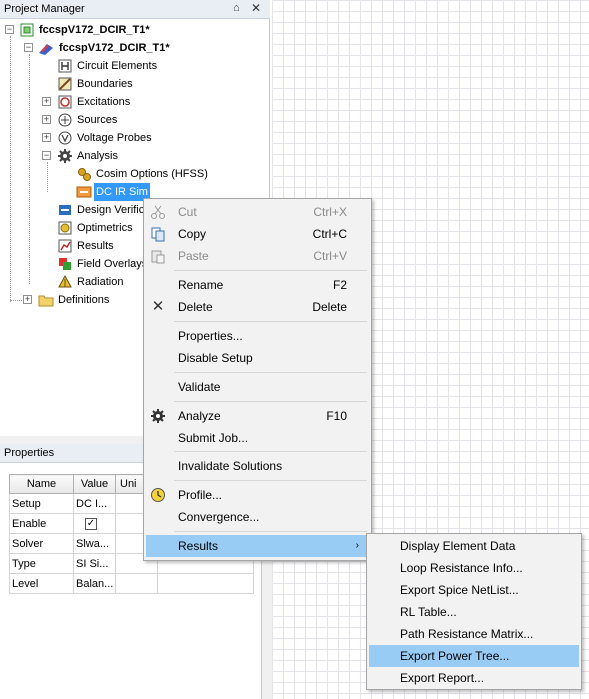 The image size is (589, 699). Describe the element at coordinates (257, 416) in the screenshot. I see `menu-item-analyze: Analyze F10` at that location.